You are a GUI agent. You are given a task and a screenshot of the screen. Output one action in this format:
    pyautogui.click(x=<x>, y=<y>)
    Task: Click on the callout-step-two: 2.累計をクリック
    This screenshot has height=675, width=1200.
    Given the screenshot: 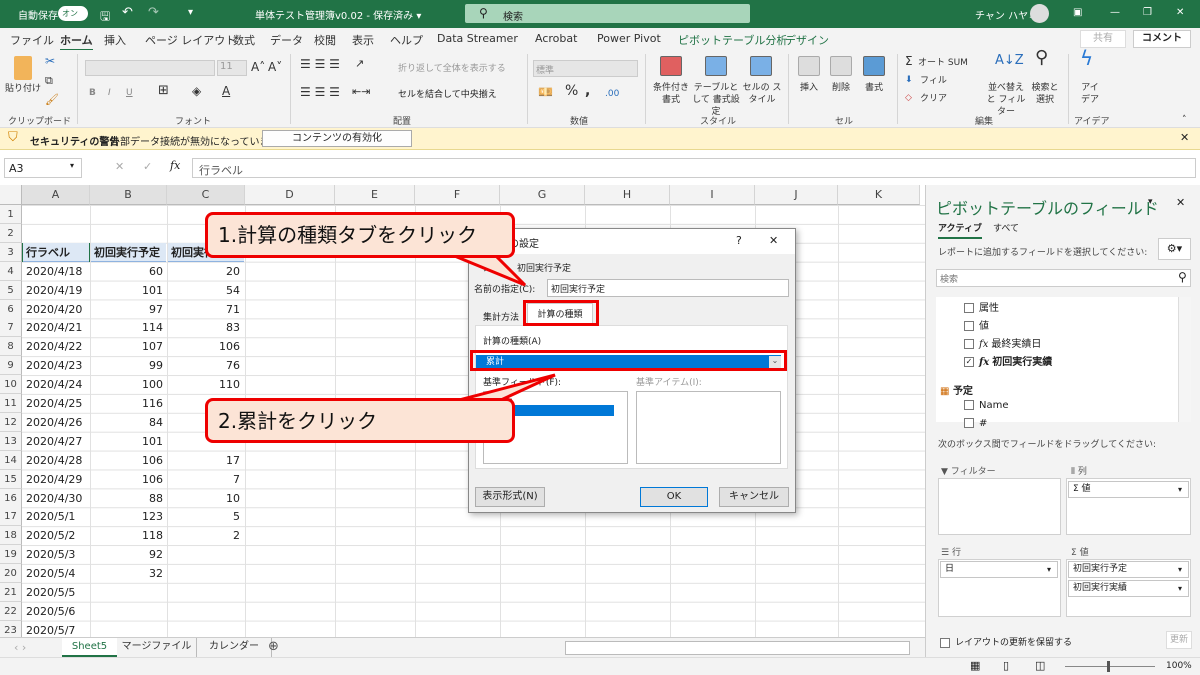 What is the action you would take?
    pyautogui.click(x=360, y=420)
    